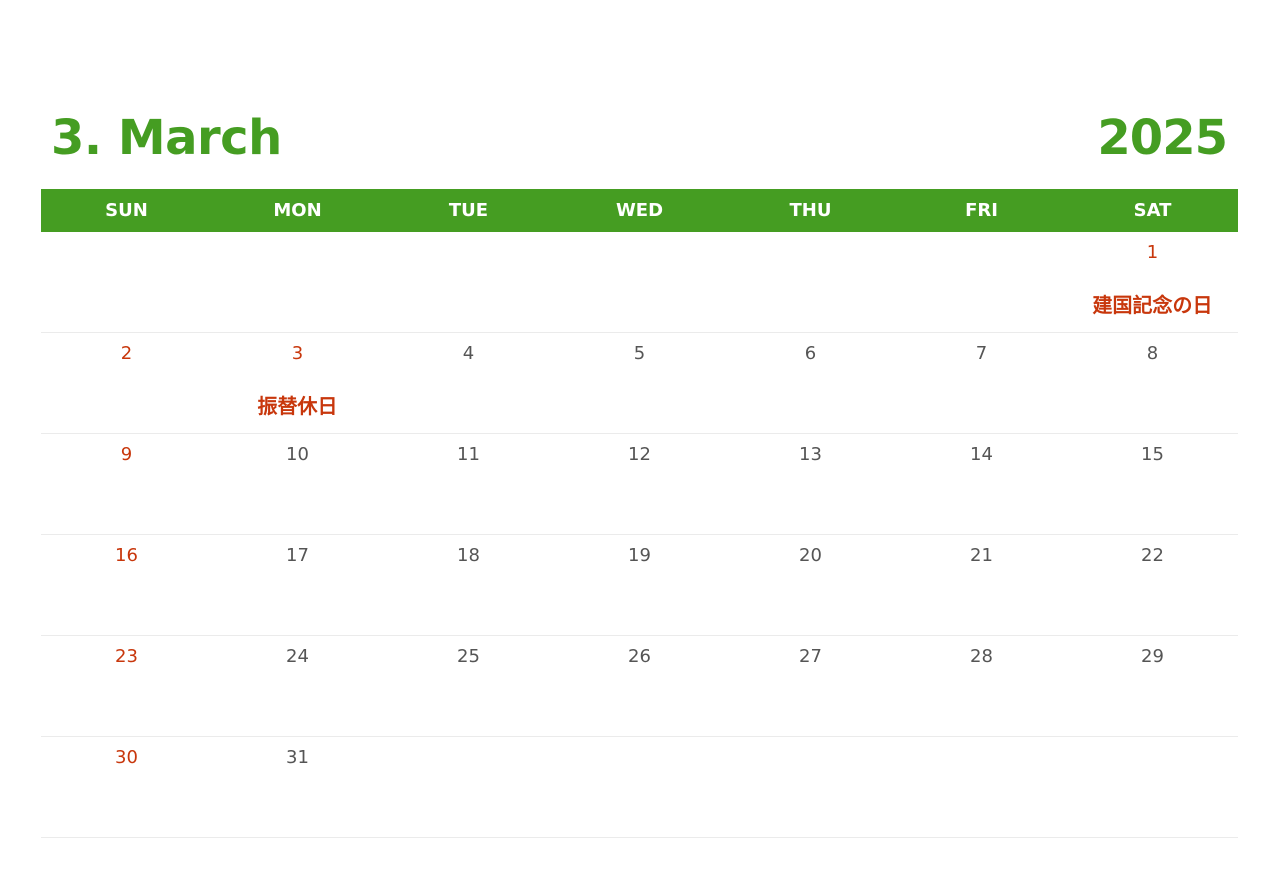 The width and height of the screenshot is (1280, 880). Describe the element at coordinates (810, 454) in the screenshot. I see `day-number: 13` at that location.